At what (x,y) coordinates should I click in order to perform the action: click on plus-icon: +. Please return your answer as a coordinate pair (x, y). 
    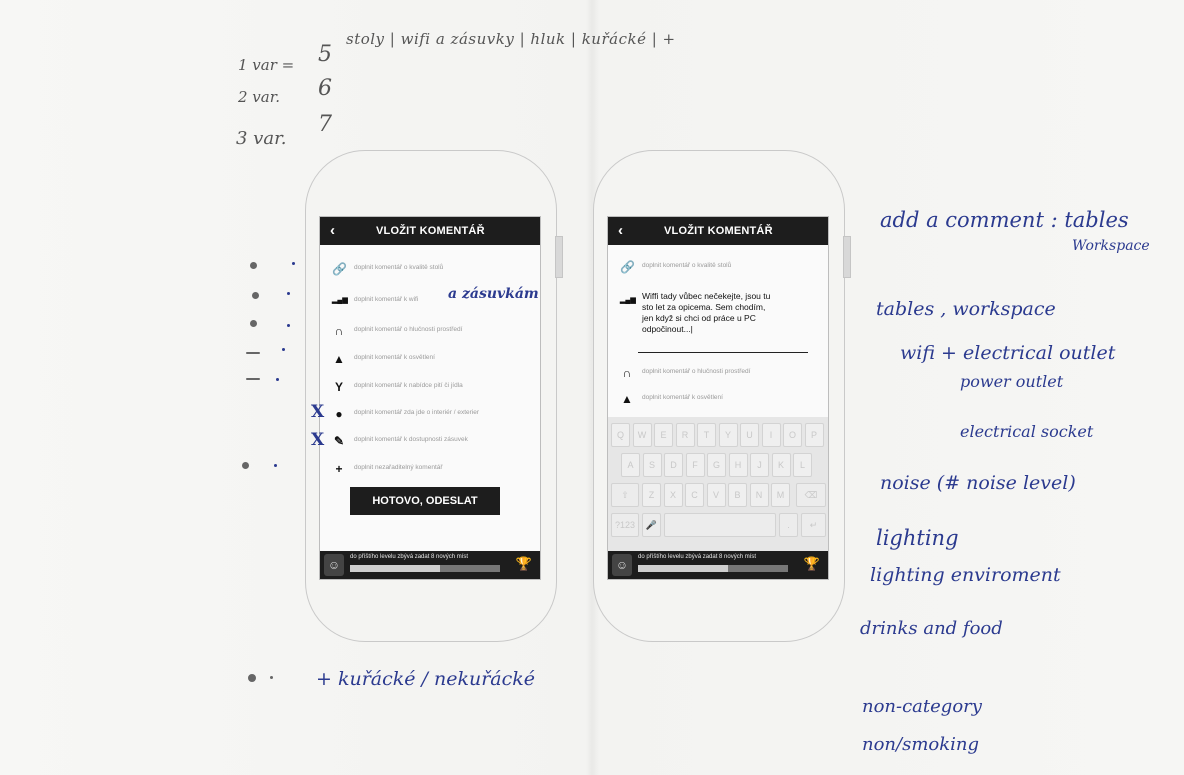
    Looking at the image, I should click on (339, 469).